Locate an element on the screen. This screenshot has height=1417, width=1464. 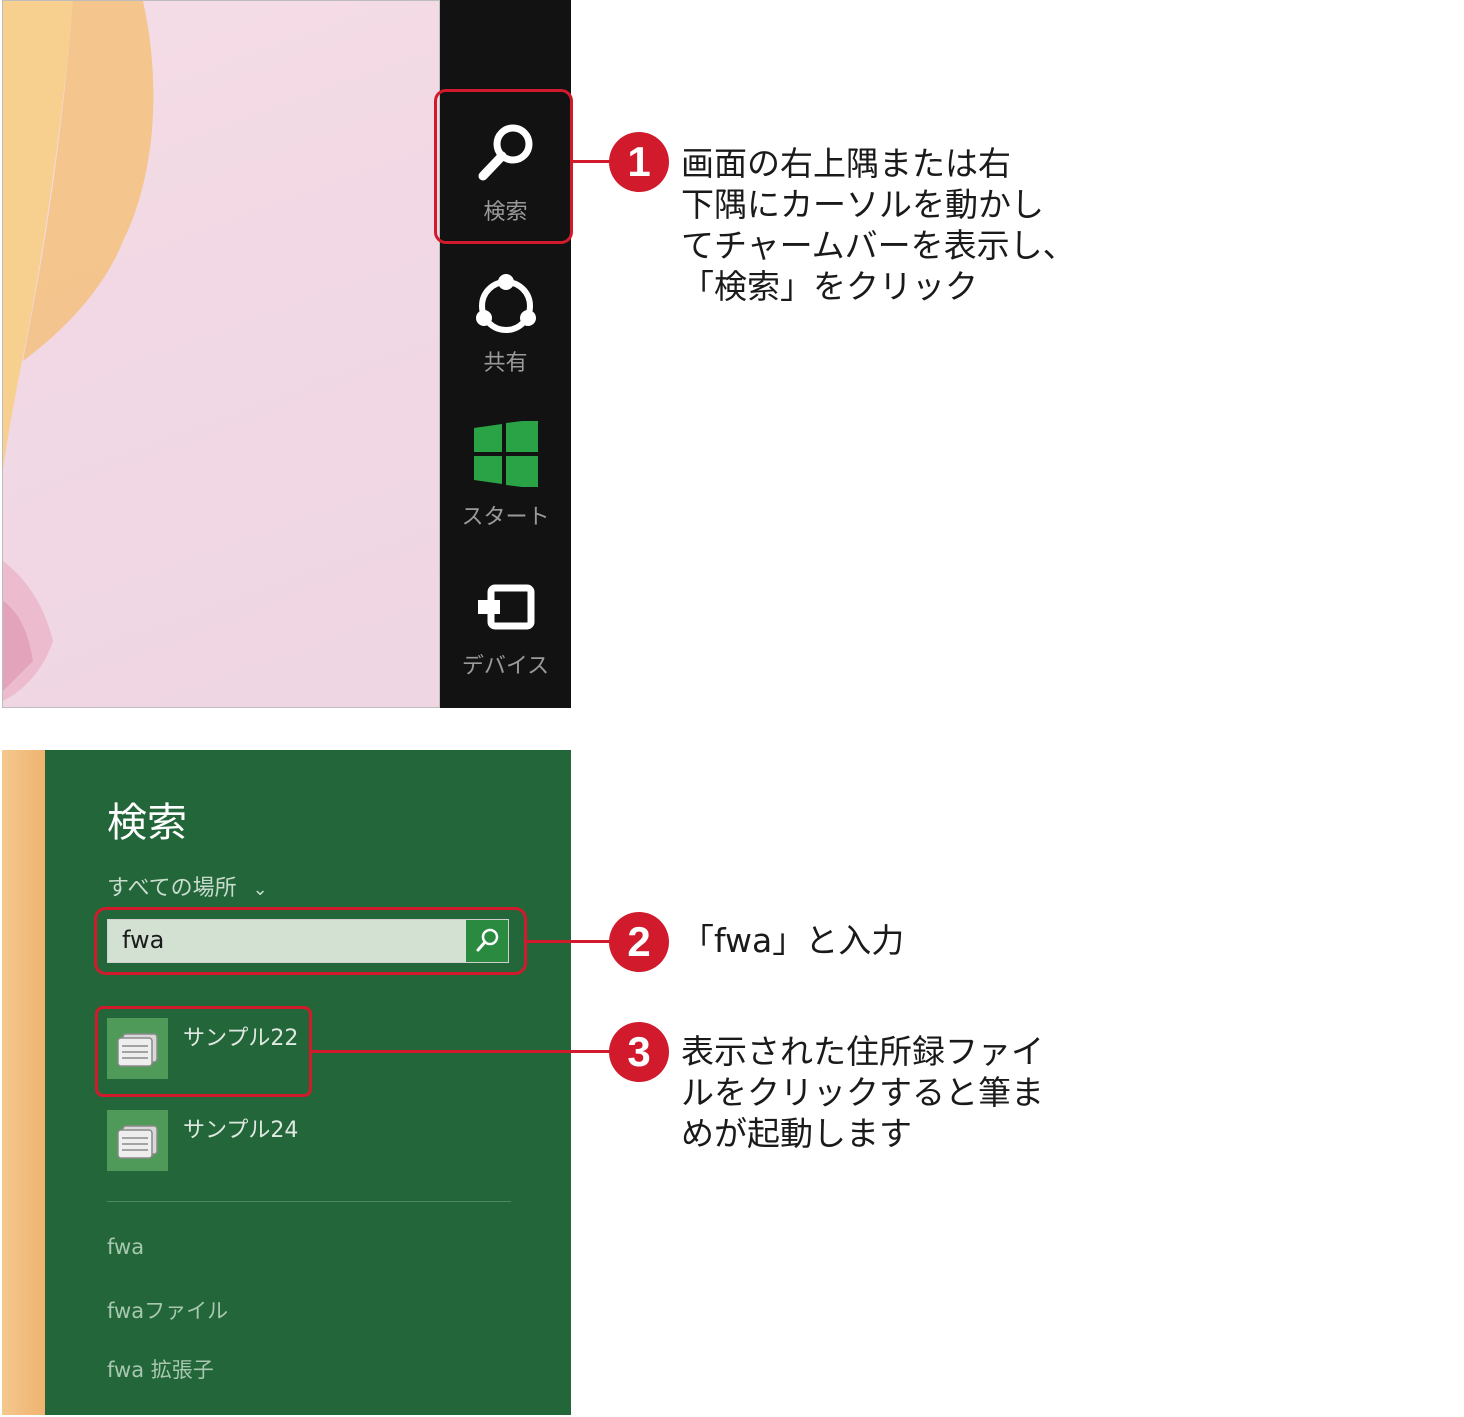
callout-2-line-1: 「fwa」と入力 is located at coordinates (793, 940).